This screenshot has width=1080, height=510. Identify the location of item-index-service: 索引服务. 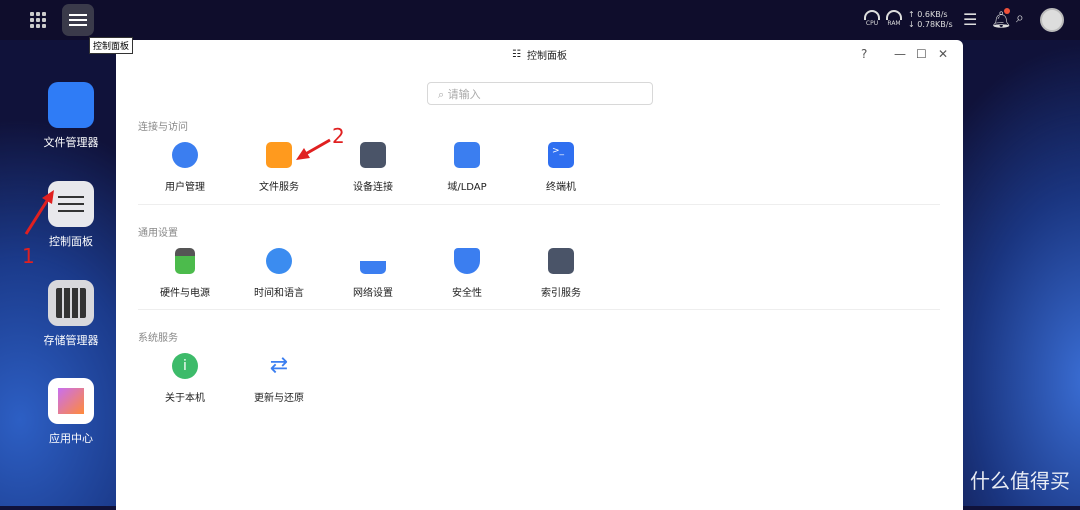
(561, 273).